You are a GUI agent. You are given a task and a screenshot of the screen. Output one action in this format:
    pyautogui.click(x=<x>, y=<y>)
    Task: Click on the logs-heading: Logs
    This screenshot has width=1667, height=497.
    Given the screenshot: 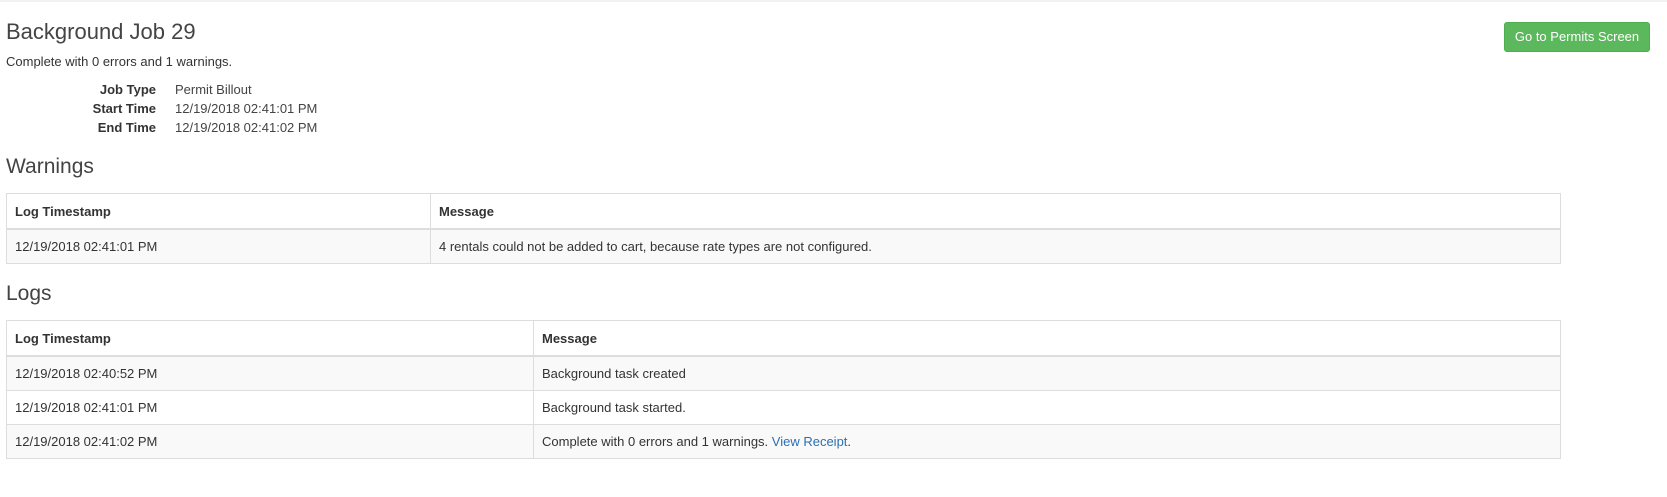 What is the action you would take?
    pyautogui.click(x=29, y=293)
    